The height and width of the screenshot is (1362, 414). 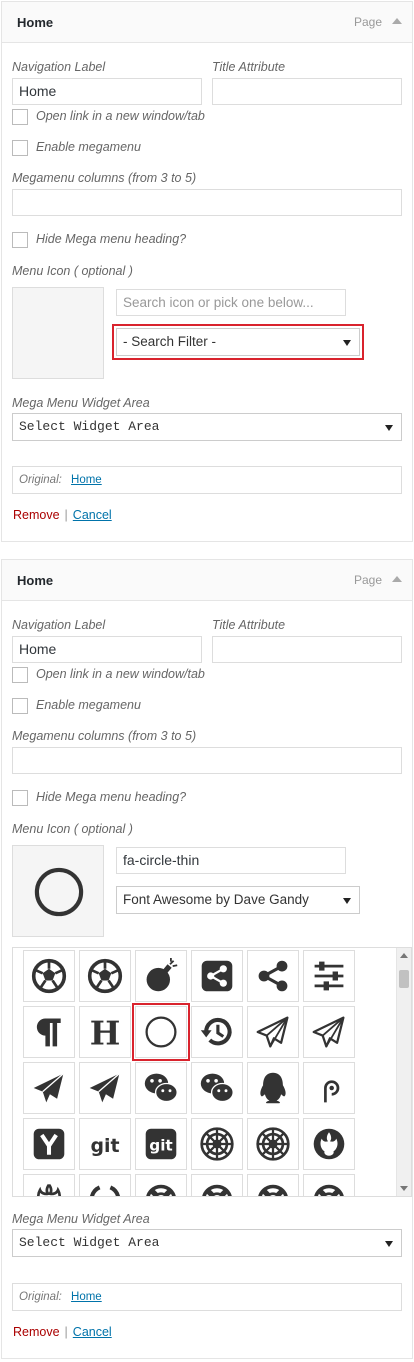 I want to click on sliders-icon, so click(x=329, y=976).